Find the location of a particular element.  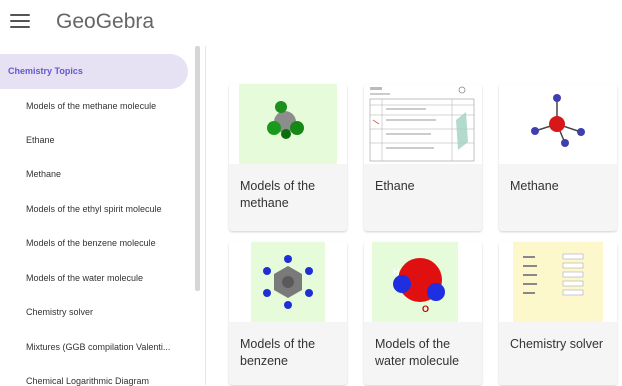

sidebar-title: Chemistry Topics is located at coordinates (94, 71).